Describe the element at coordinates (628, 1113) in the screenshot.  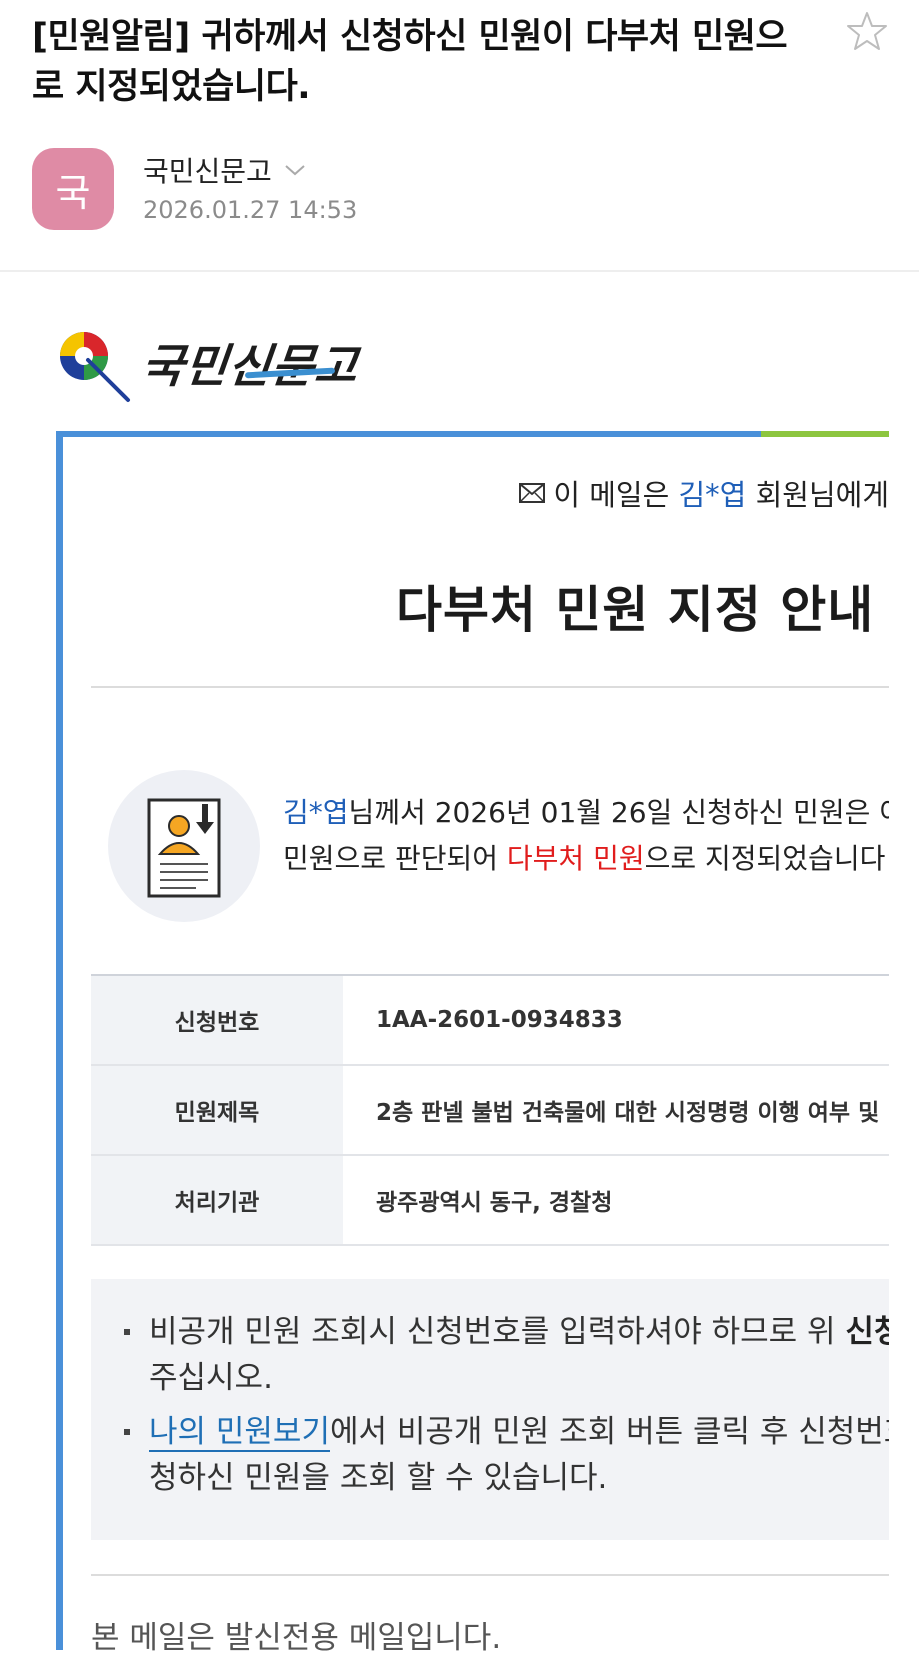
I see `row-value: 2층 판넬 불법 건축물에 대한 시정명령 이행 여부 및` at that location.